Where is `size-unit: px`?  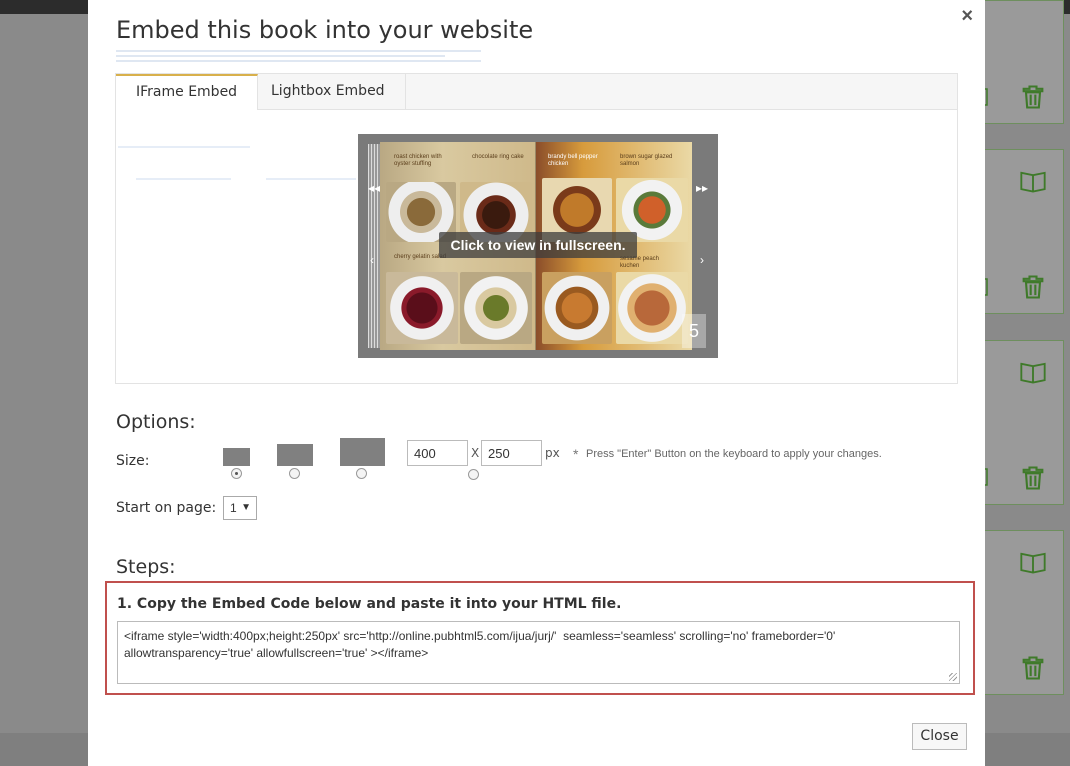
size-unit: px is located at coordinates (552, 453).